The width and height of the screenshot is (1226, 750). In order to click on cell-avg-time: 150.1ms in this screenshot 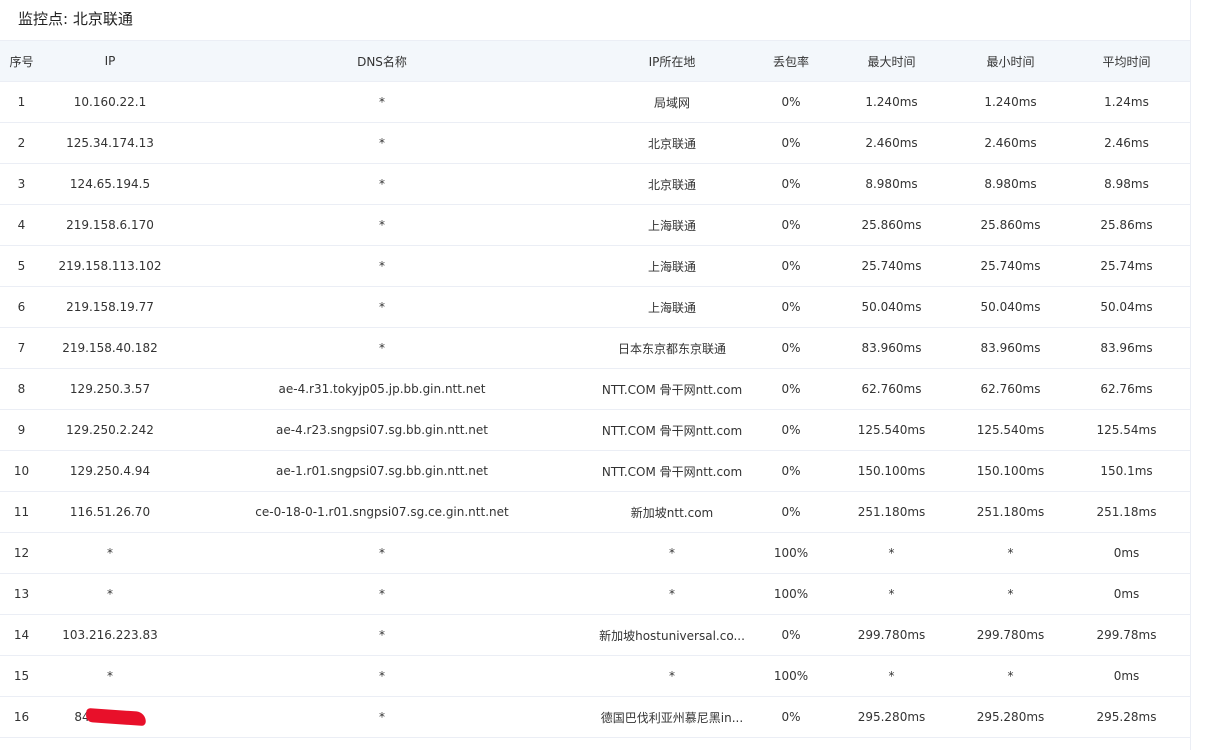, I will do `click(1126, 471)`.